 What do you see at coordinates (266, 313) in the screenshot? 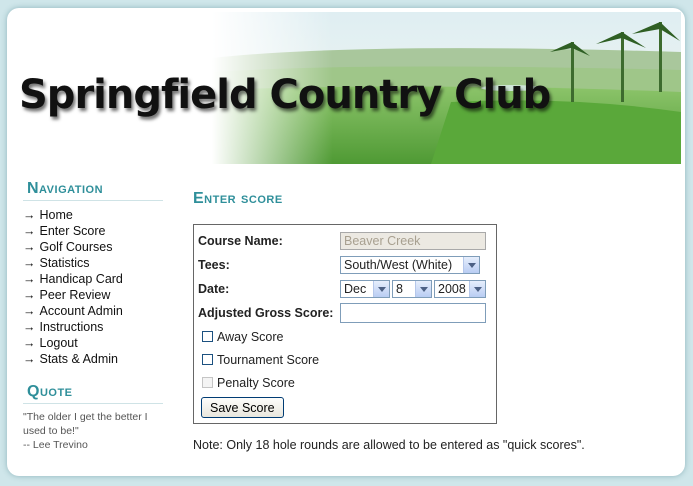
I see `adjusted-gross-score-label: Adjusted Gross Score:` at bounding box center [266, 313].